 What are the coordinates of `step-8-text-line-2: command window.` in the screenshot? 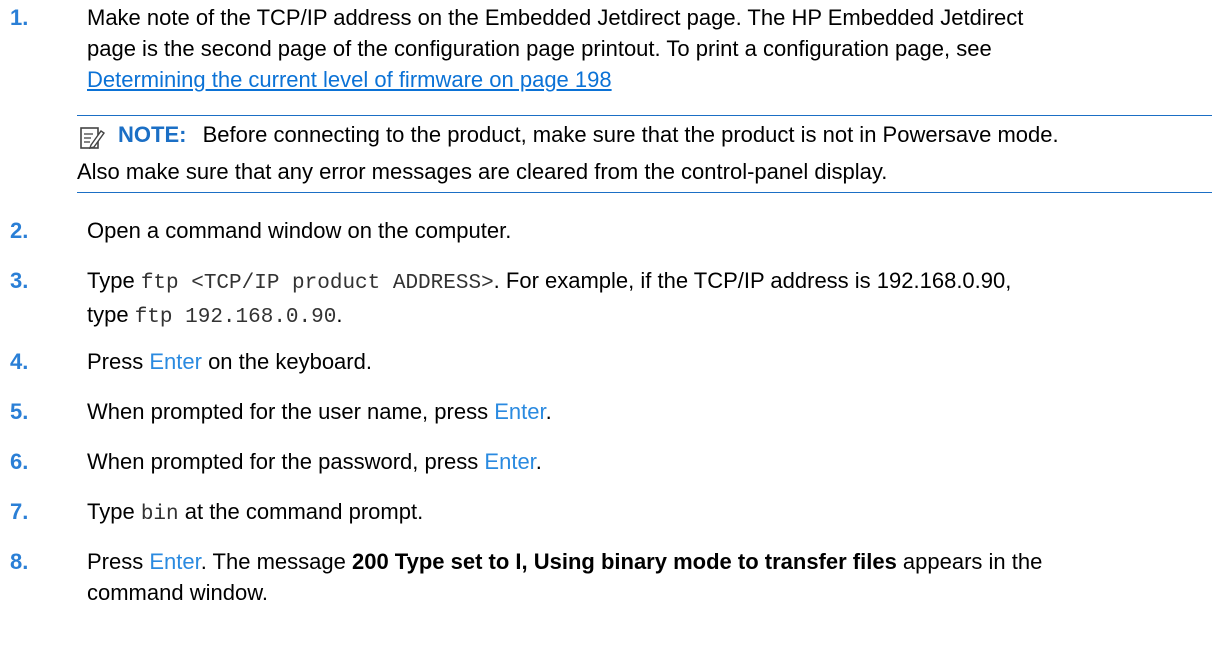 It's located at (177, 592).